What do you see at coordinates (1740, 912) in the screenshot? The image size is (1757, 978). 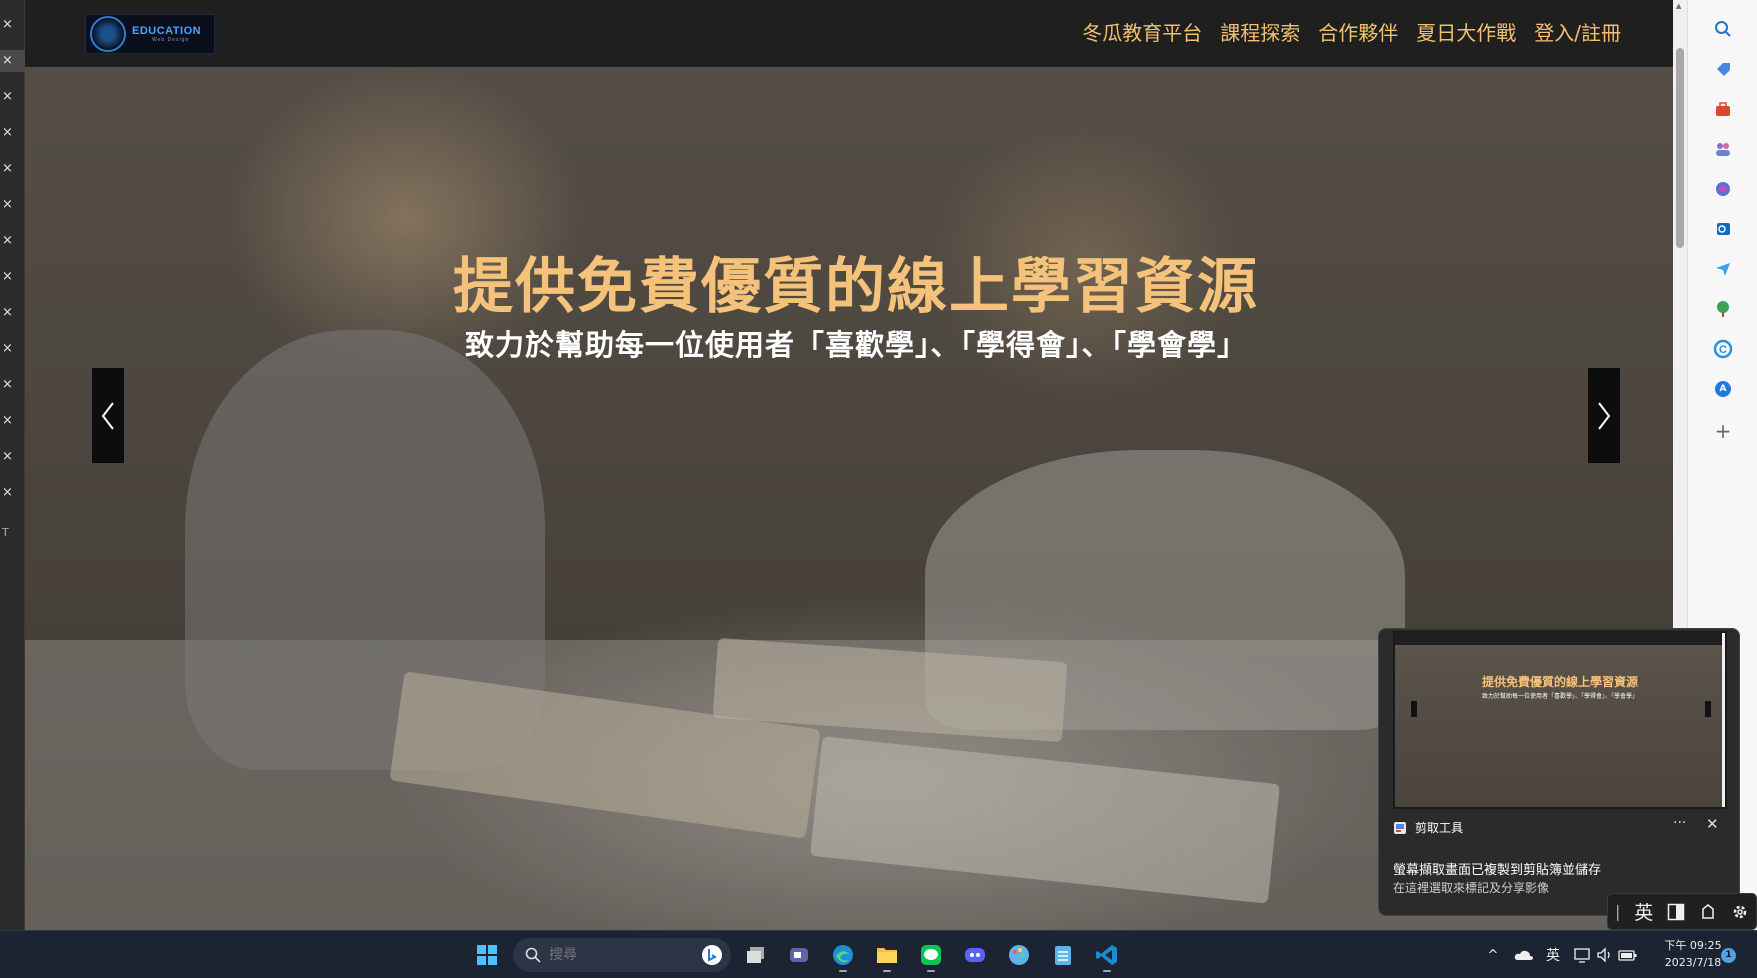 I see `settings-gear-icon` at bounding box center [1740, 912].